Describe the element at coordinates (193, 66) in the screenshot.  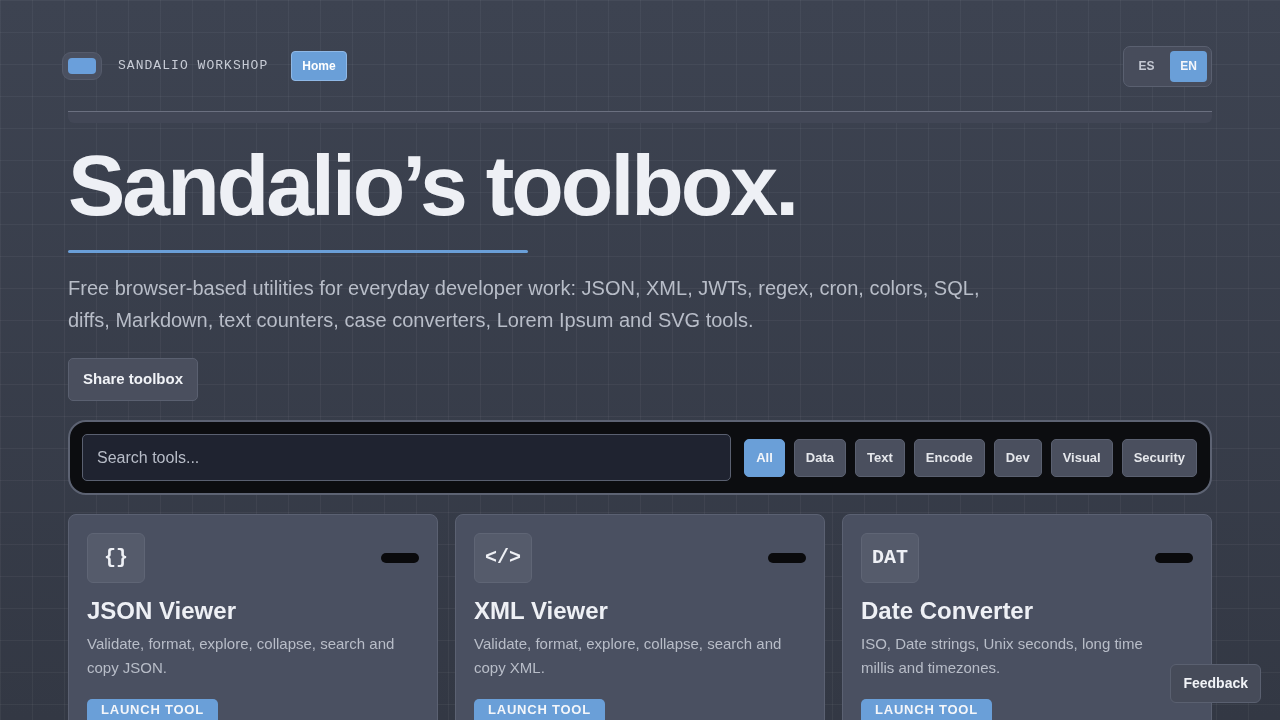
I see `brand-name: SANDALIO WORKSHOP` at that location.